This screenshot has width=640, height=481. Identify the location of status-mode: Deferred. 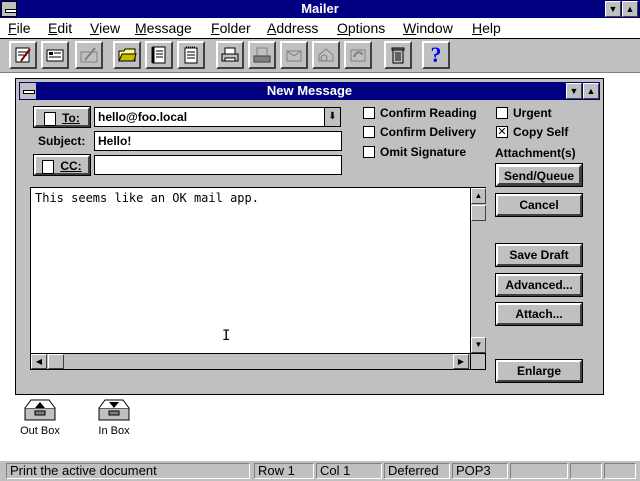
(417, 471).